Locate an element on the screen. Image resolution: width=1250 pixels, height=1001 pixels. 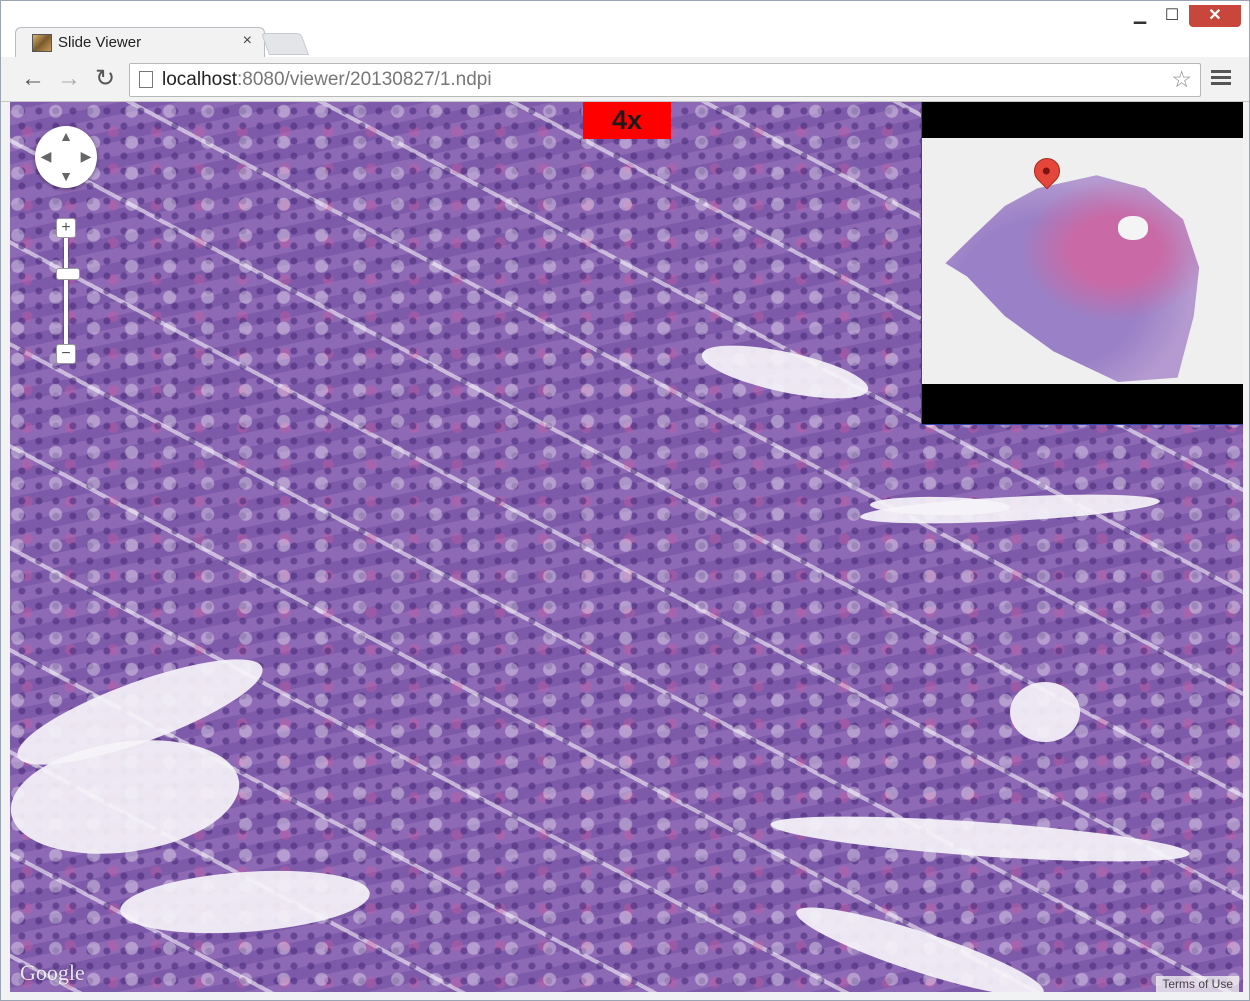
new-tab-button is located at coordinates (285, 44).